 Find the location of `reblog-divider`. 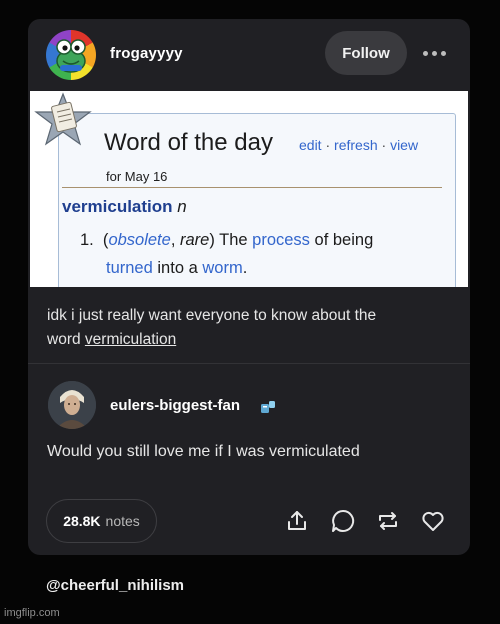

reblog-divider is located at coordinates (249, 363).